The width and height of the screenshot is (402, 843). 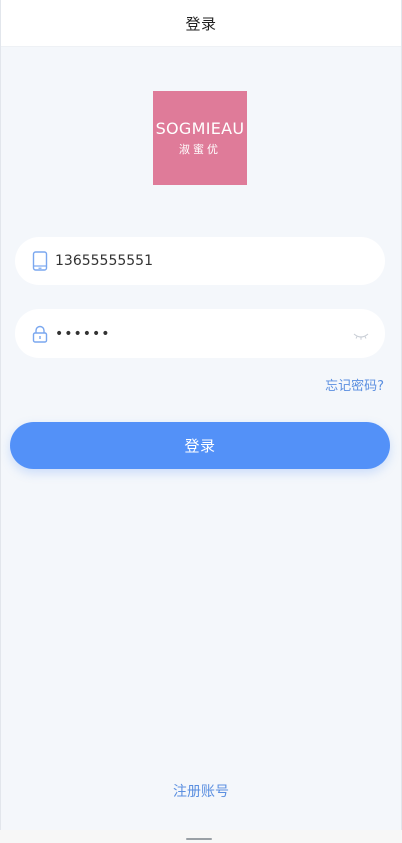 What do you see at coordinates (195, 261) in the screenshot?
I see `phone-input` at bounding box center [195, 261].